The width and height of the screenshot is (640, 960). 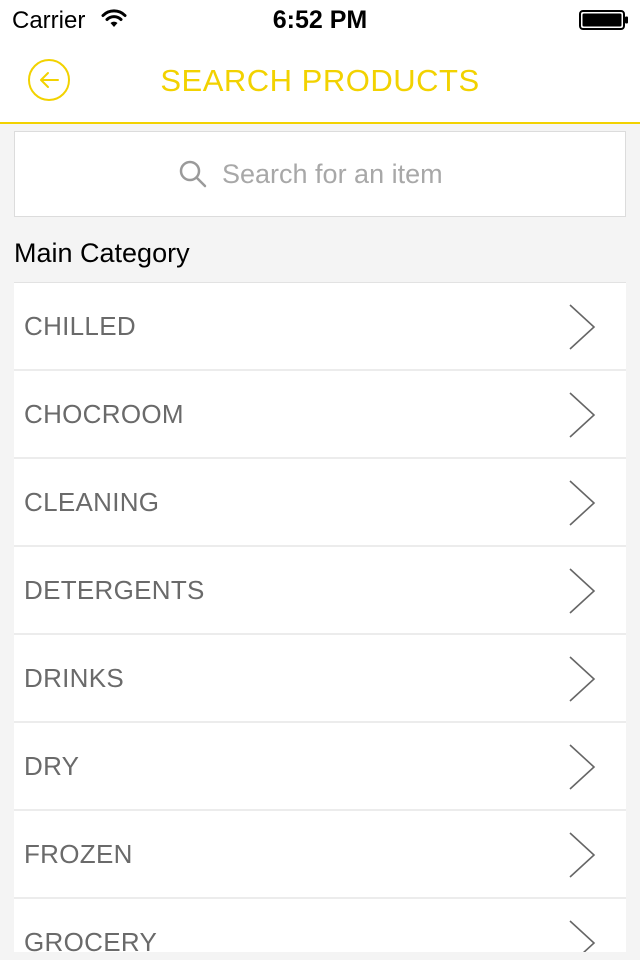 What do you see at coordinates (320, 503) in the screenshot?
I see `category-item-cleaning: CLEANING` at bounding box center [320, 503].